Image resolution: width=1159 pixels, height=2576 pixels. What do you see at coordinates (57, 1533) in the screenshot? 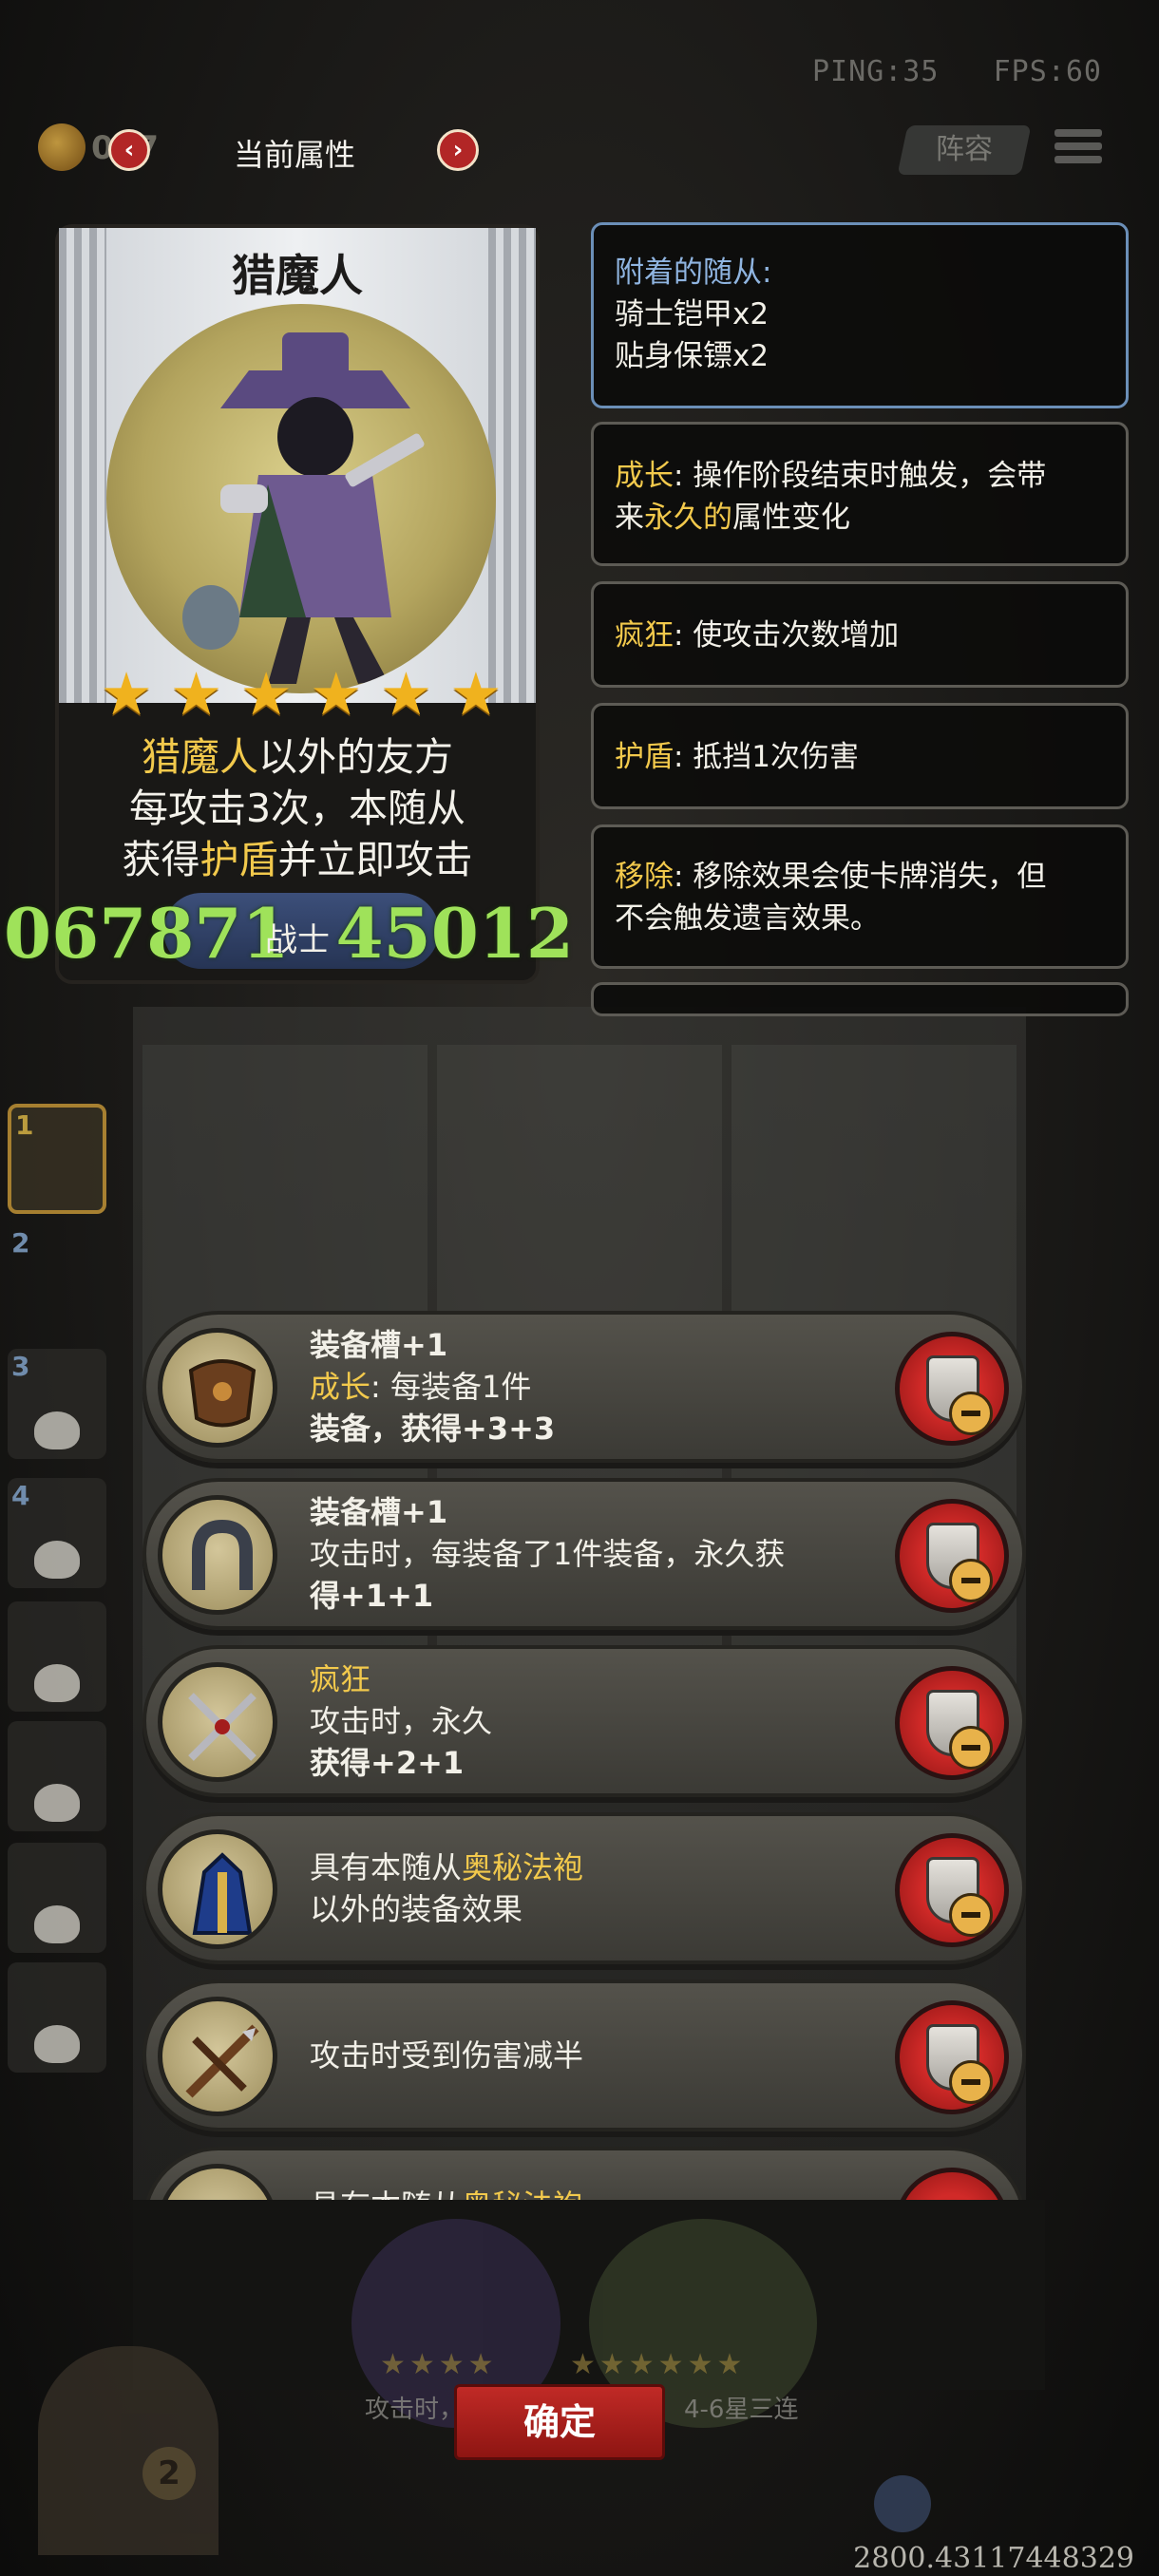
I see `unit-slot: 4` at bounding box center [57, 1533].